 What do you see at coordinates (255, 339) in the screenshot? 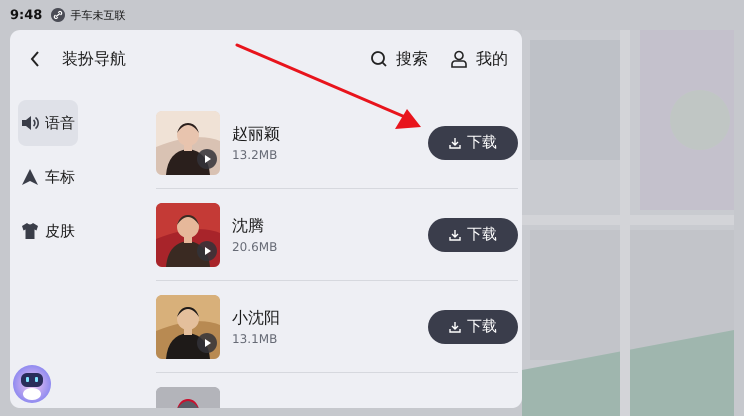
I see `file-size: 13.1MB` at bounding box center [255, 339].